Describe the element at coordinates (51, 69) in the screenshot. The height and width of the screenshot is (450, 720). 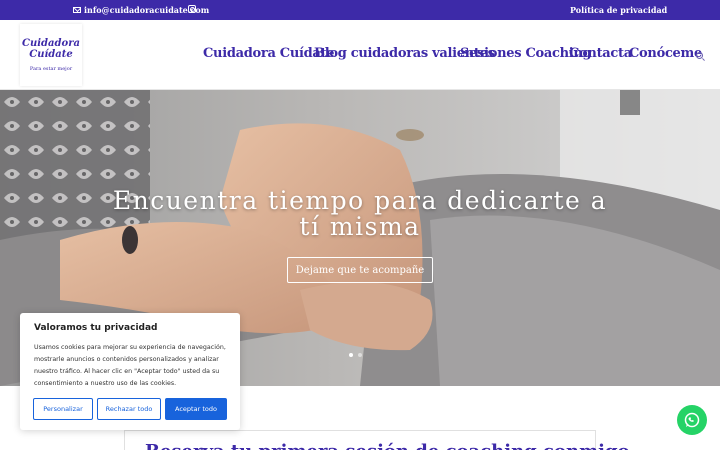
I see `logo-tagline: Para estar mejor` at that location.